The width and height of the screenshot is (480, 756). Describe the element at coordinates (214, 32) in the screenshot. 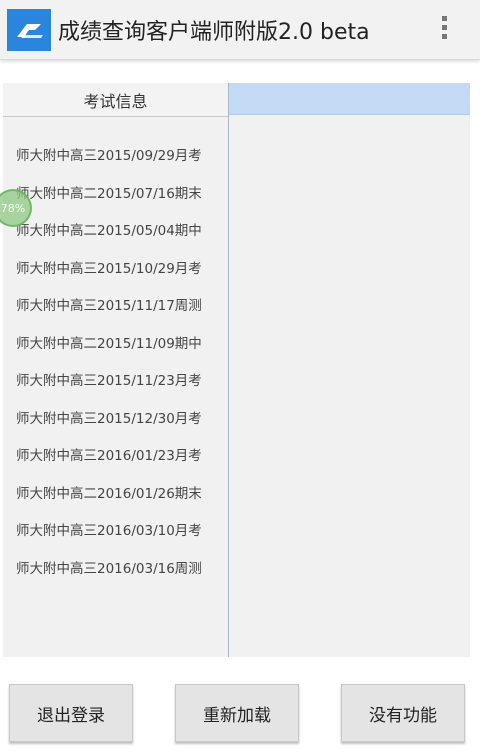

I see `app-title: 成绩查询客户端师附版2.0 beta` at that location.